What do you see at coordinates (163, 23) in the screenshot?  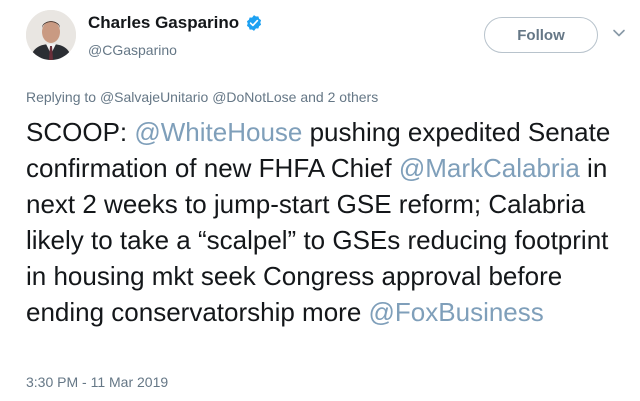 I see `author-name: Charles Gasparino` at bounding box center [163, 23].